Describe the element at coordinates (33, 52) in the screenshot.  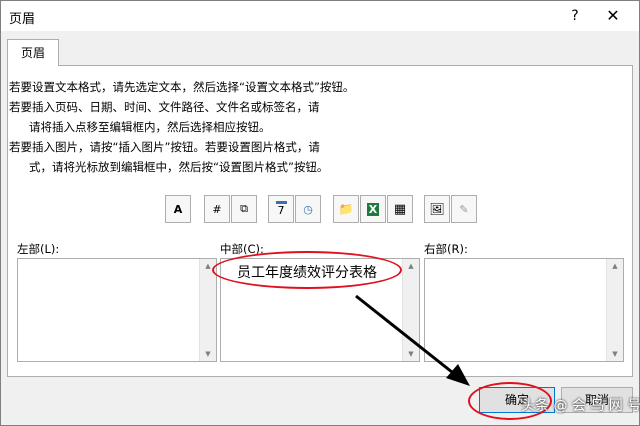
I see `tab-header: 页眉` at that location.